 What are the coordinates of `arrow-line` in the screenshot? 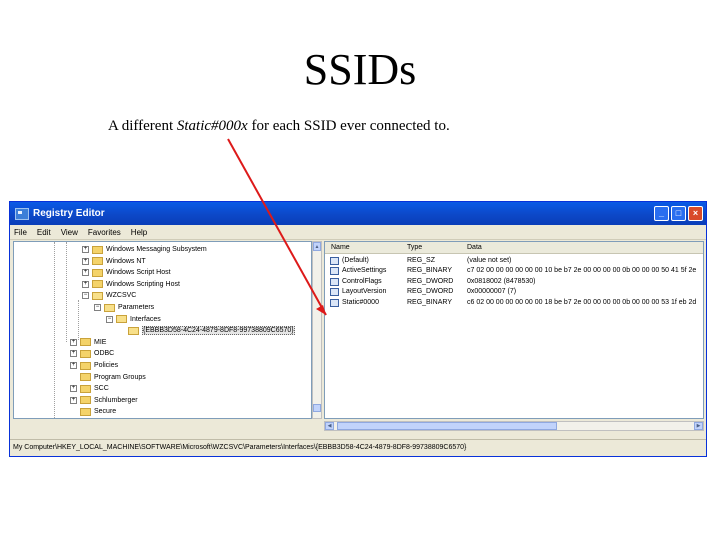 It's located at (277, 227).